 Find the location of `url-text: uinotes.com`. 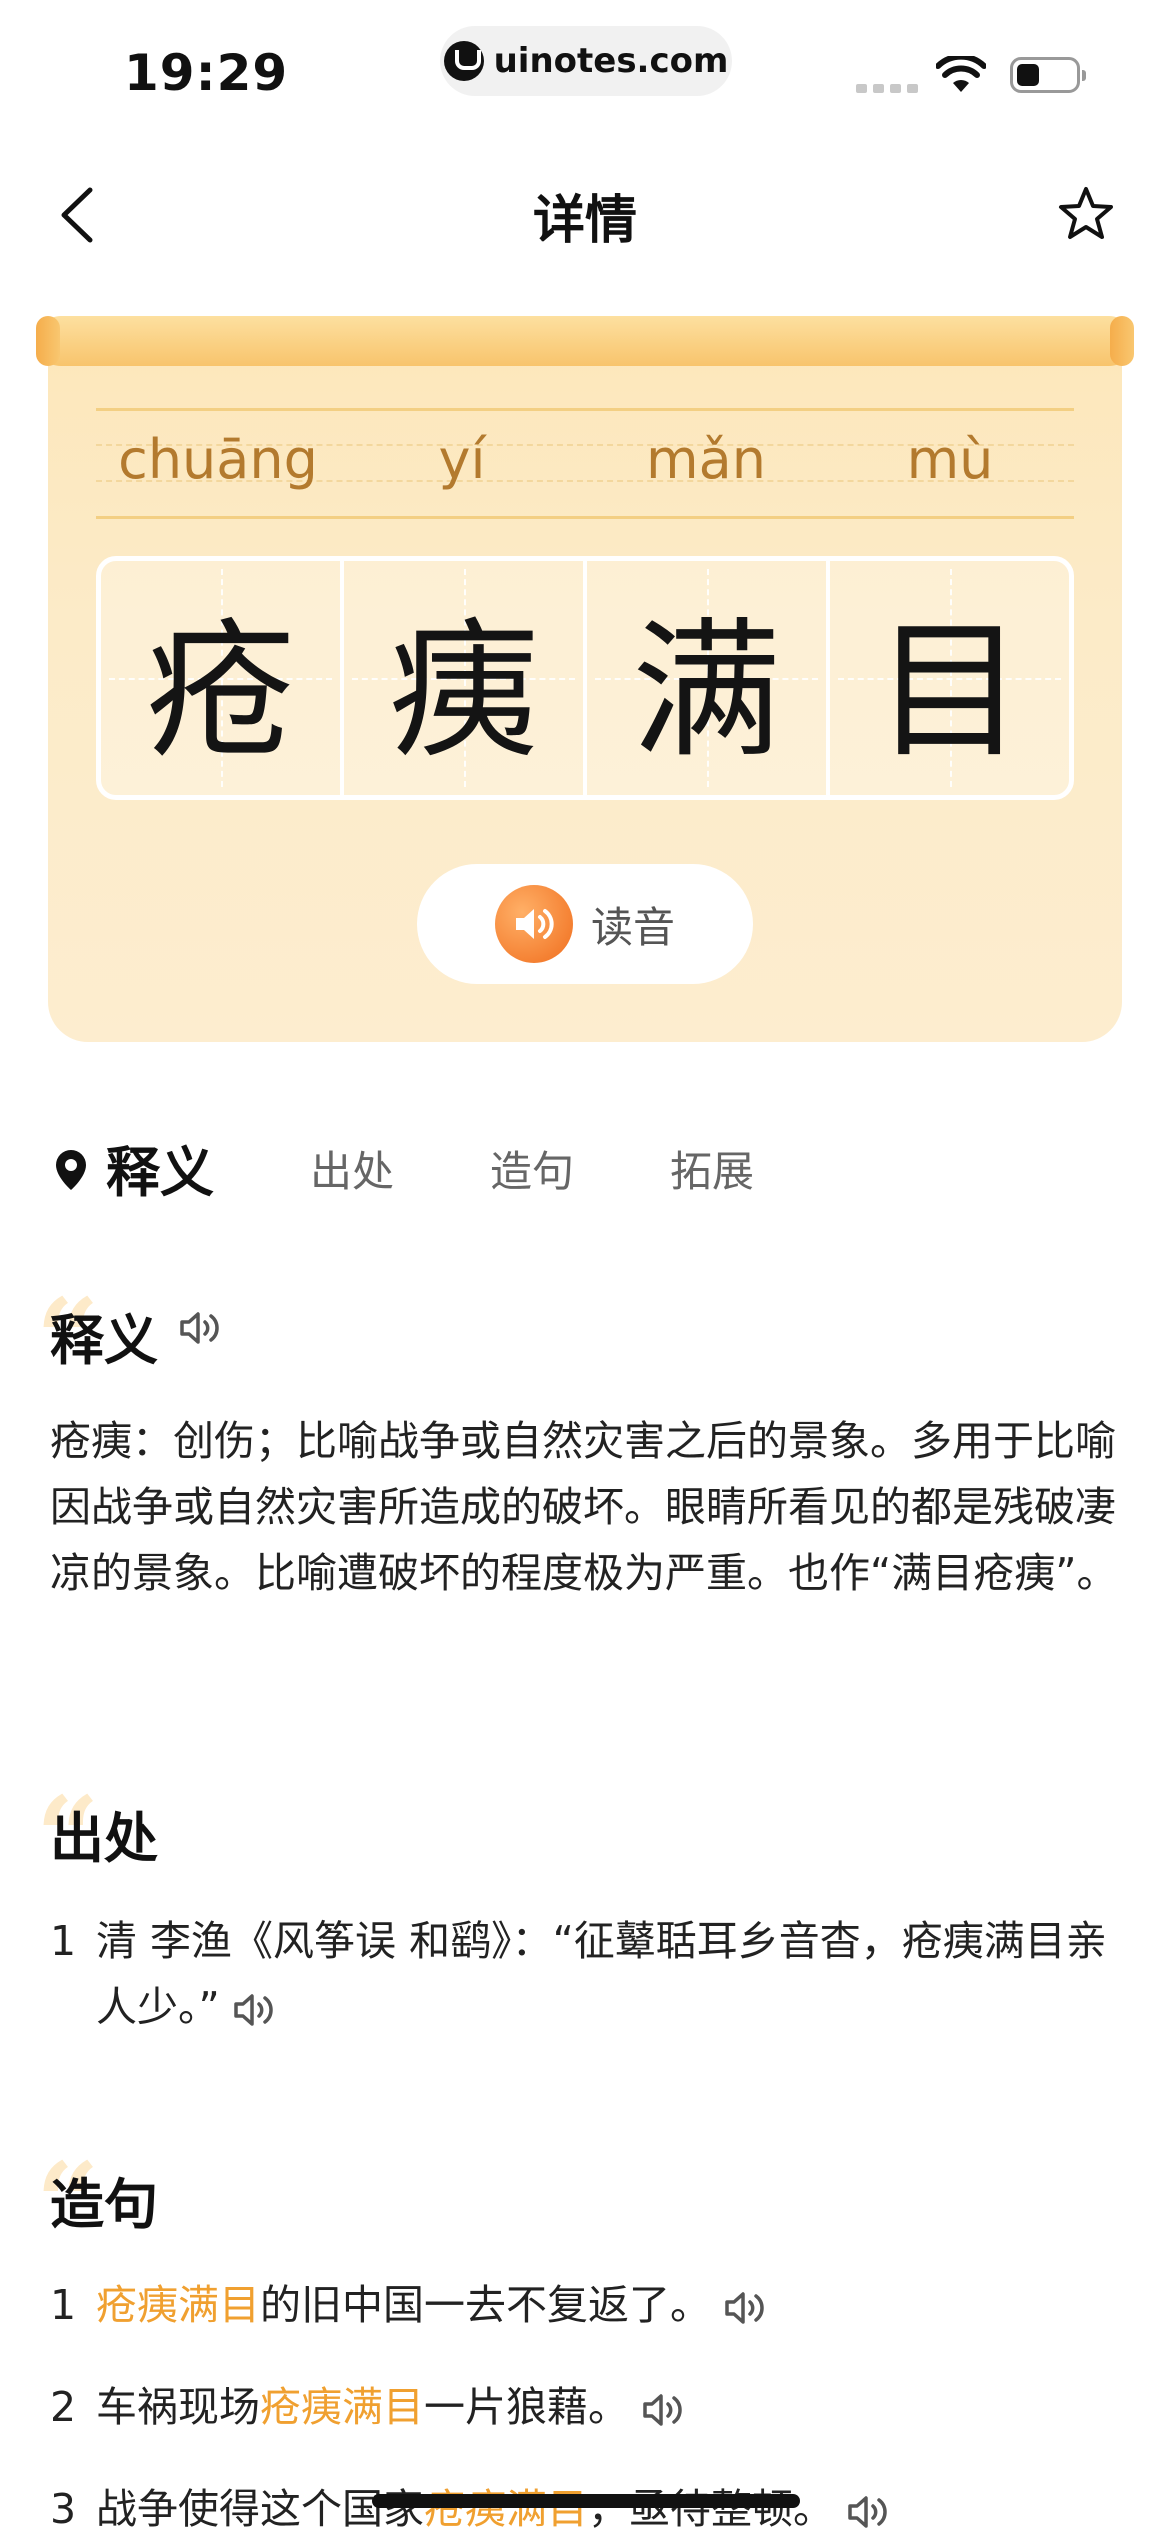

url-text: uinotes.com is located at coordinates (611, 61).